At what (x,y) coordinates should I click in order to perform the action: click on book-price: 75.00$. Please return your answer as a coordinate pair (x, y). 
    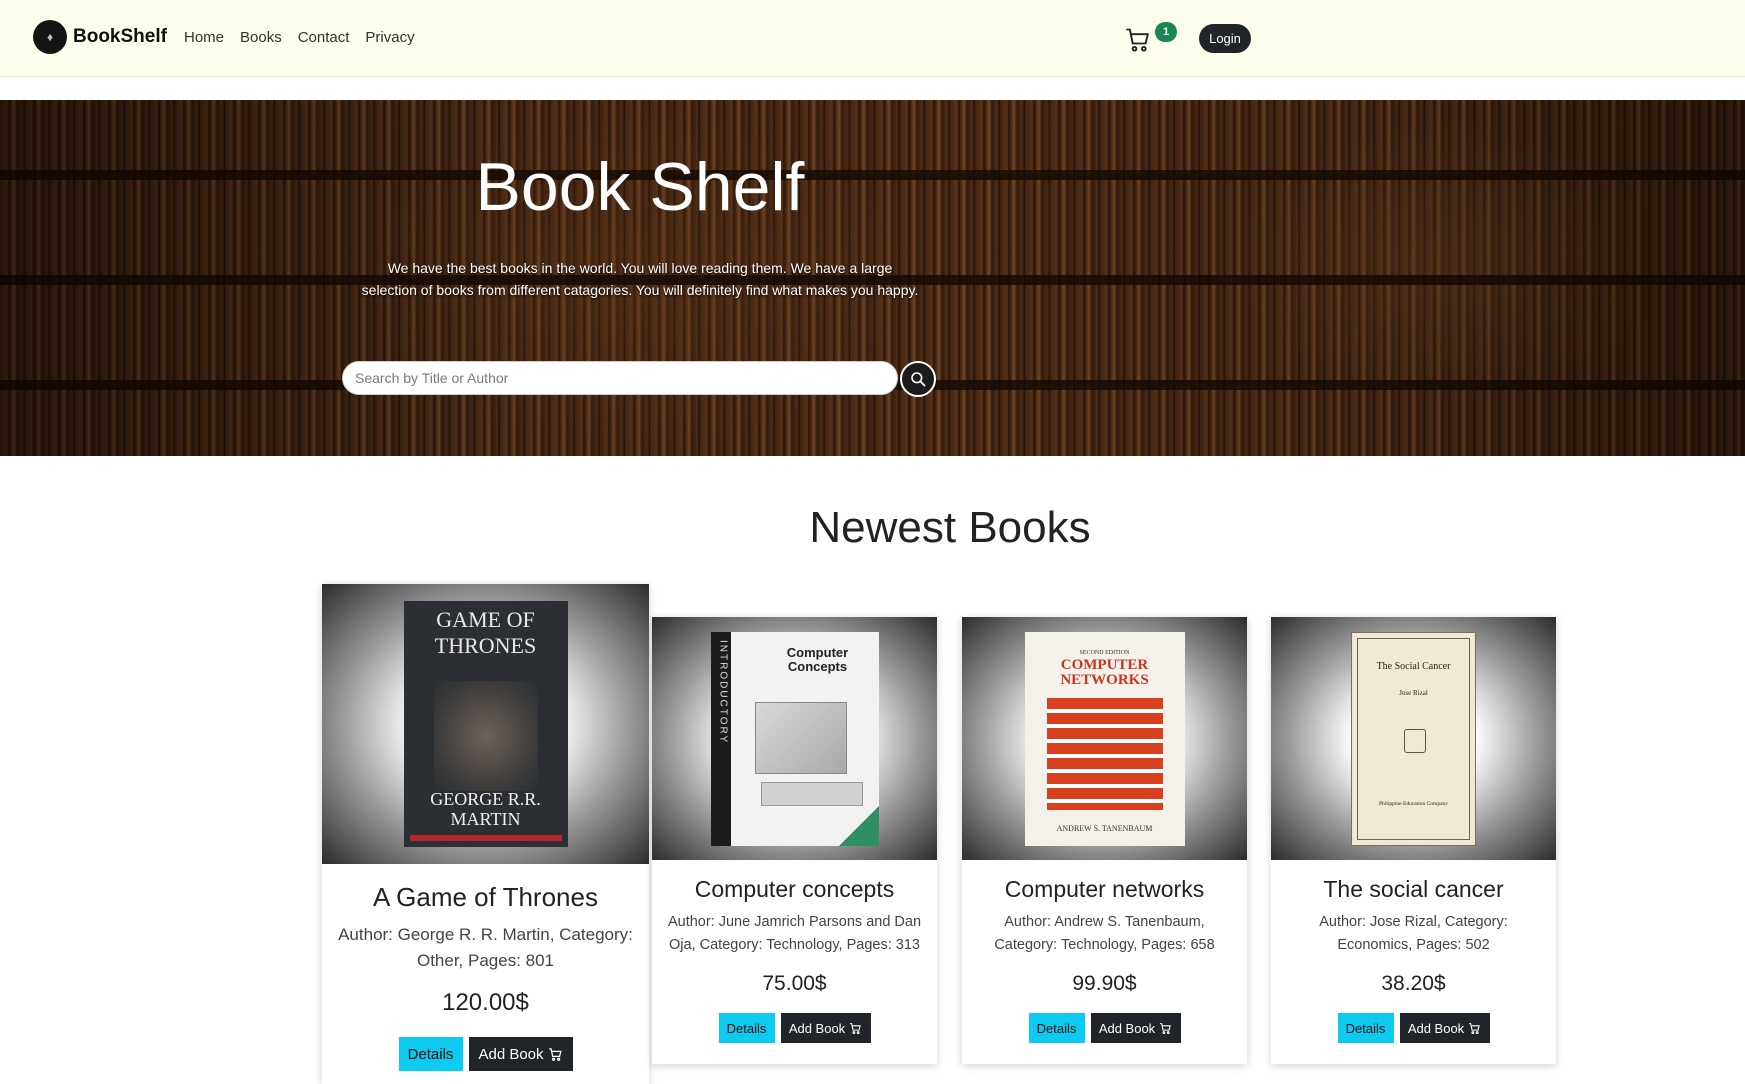
    Looking at the image, I should click on (794, 983).